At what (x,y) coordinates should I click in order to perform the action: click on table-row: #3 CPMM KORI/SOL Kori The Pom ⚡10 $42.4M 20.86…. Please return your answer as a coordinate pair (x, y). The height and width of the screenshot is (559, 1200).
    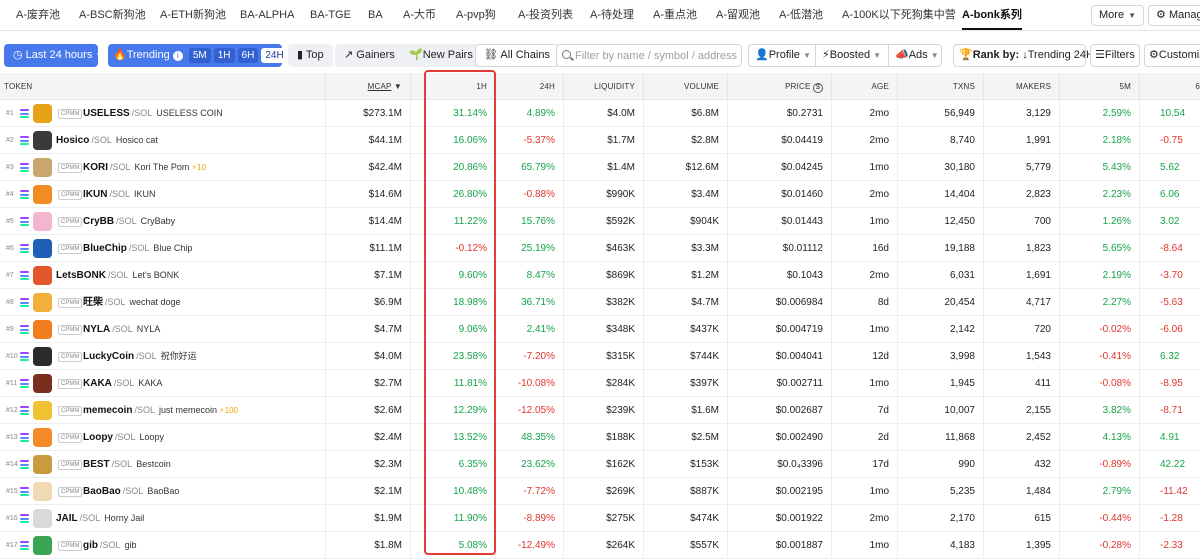
    Looking at the image, I should click on (600, 167).